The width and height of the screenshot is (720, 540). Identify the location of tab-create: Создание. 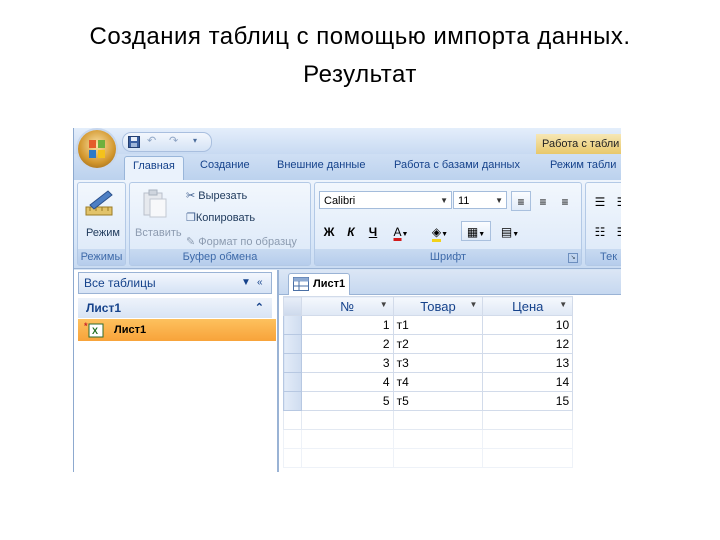
(225, 165).